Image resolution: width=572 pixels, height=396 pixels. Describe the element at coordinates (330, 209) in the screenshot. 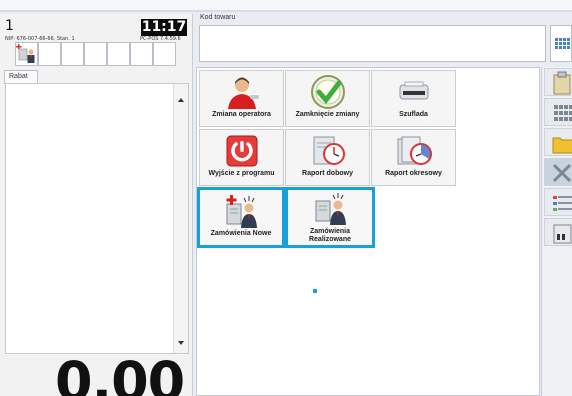

I see `orders-in-progress-icon` at that location.